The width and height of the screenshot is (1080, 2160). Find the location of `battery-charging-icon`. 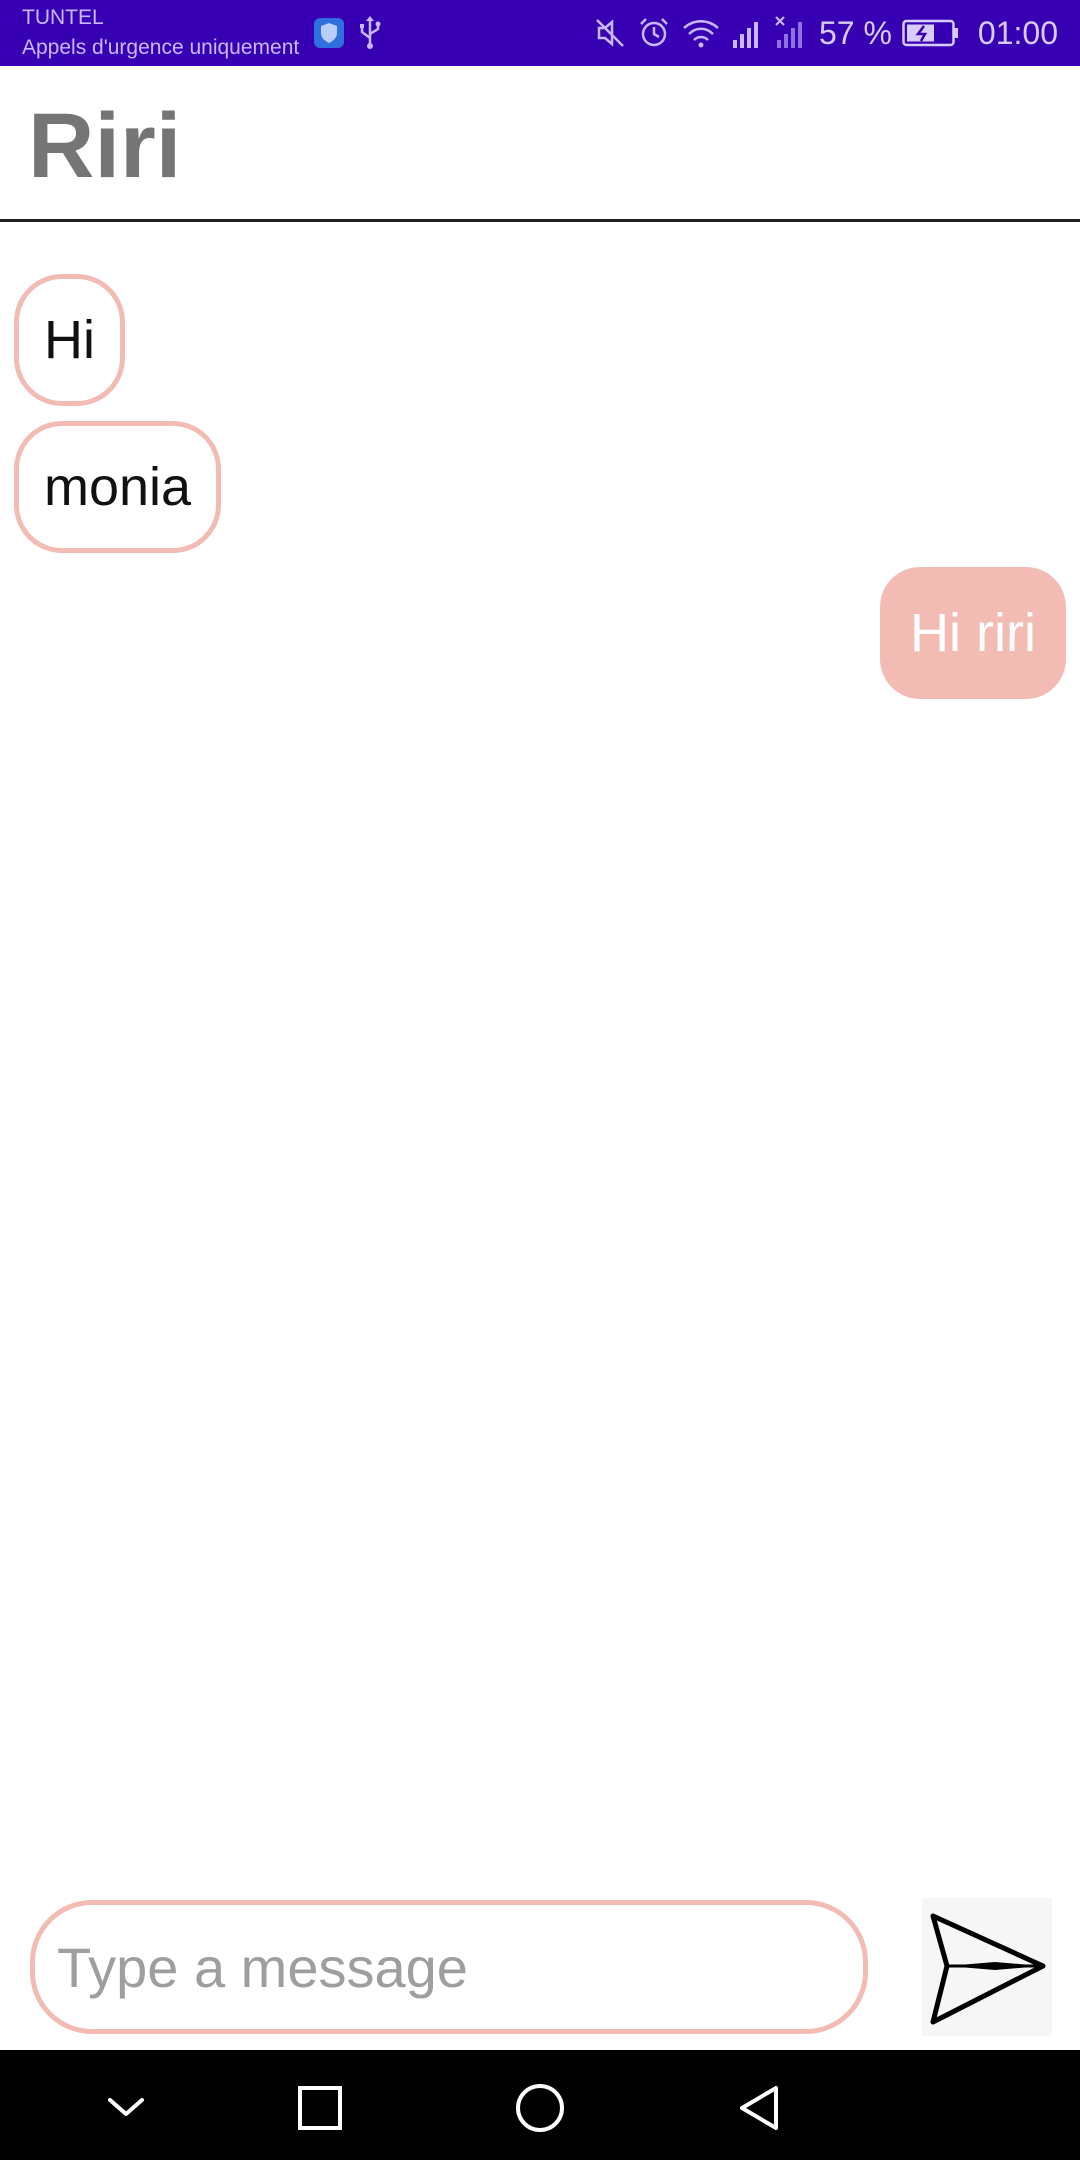

battery-charging-icon is located at coordinates (931, 33).